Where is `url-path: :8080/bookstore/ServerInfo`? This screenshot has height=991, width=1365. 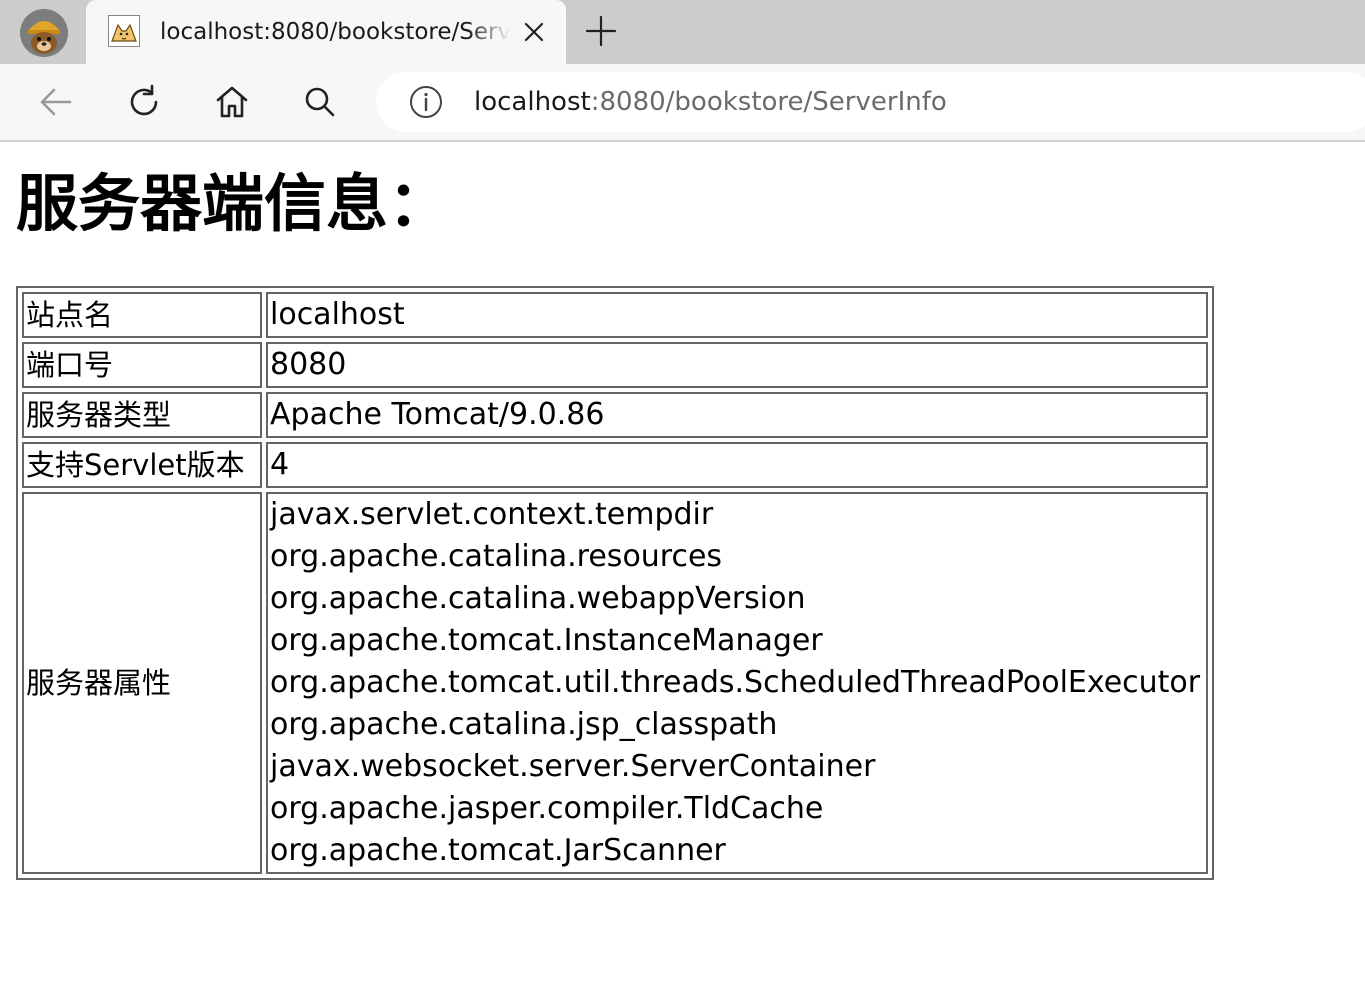 url-path: :8080/bookstore/ServerInfo is located at coordinates (768, 102).